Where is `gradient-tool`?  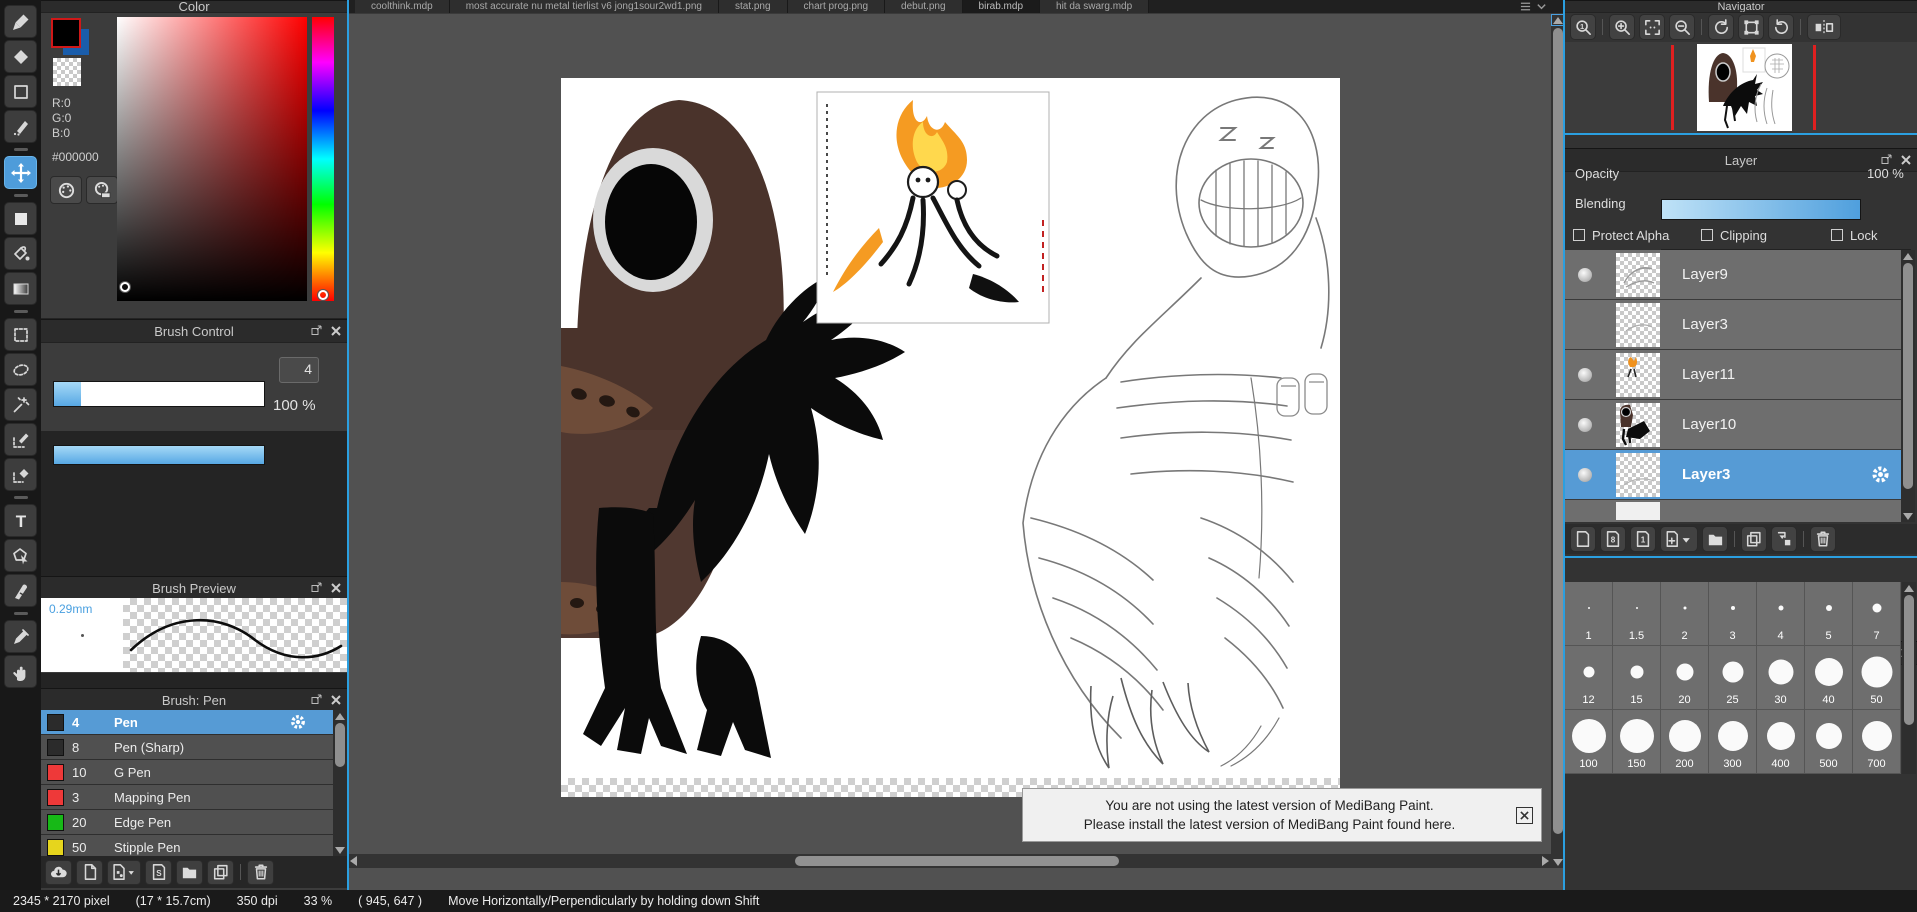 gradient-tool is located at coordinates (20, 288).